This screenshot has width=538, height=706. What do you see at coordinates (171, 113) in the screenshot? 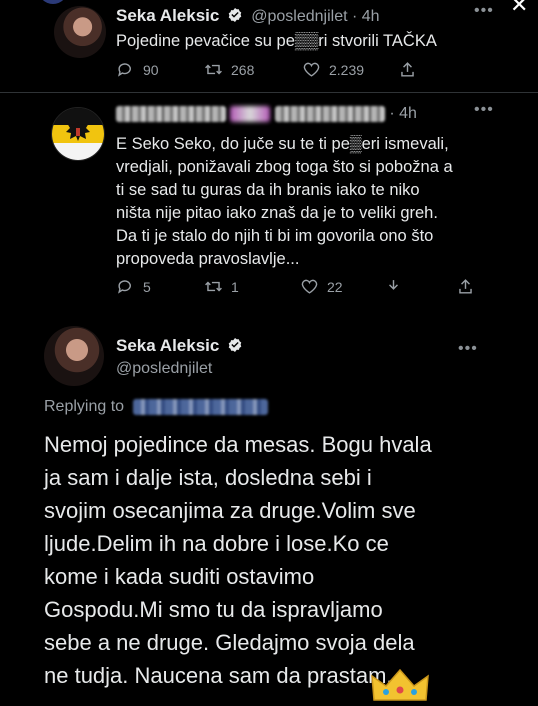
I see `blurred-name` at bounding box center [171, 113].